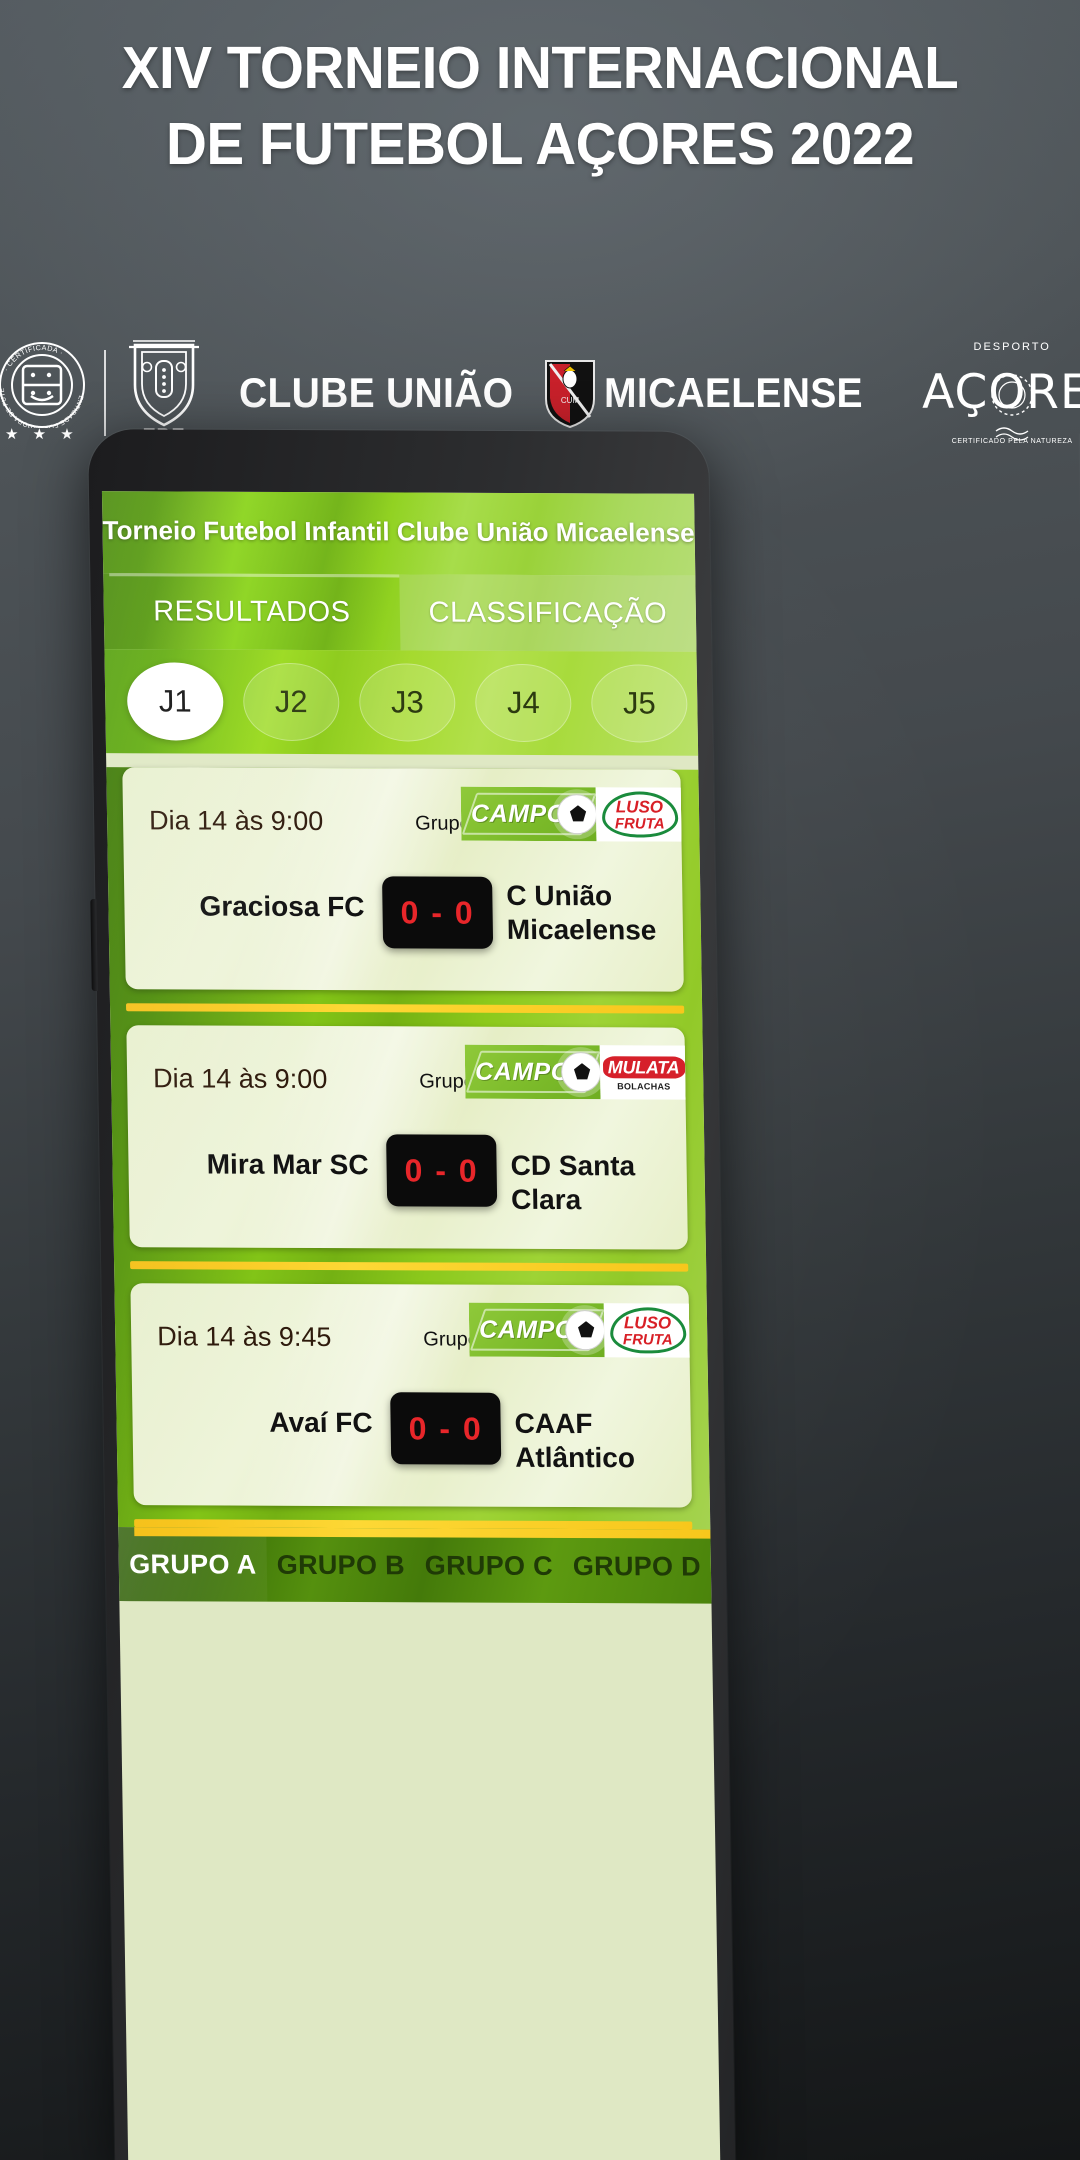  What do you see at coordinates (407, 702) in the screenshot?
I see `round-chip-j3: J3` at bounding box center [407, 702].